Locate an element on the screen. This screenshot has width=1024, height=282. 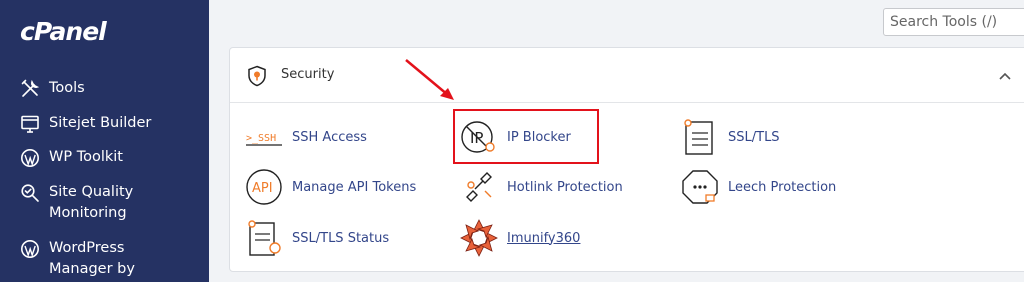
tool-ssl-tls: SSL/TLS is located at coordinates (730, 137).